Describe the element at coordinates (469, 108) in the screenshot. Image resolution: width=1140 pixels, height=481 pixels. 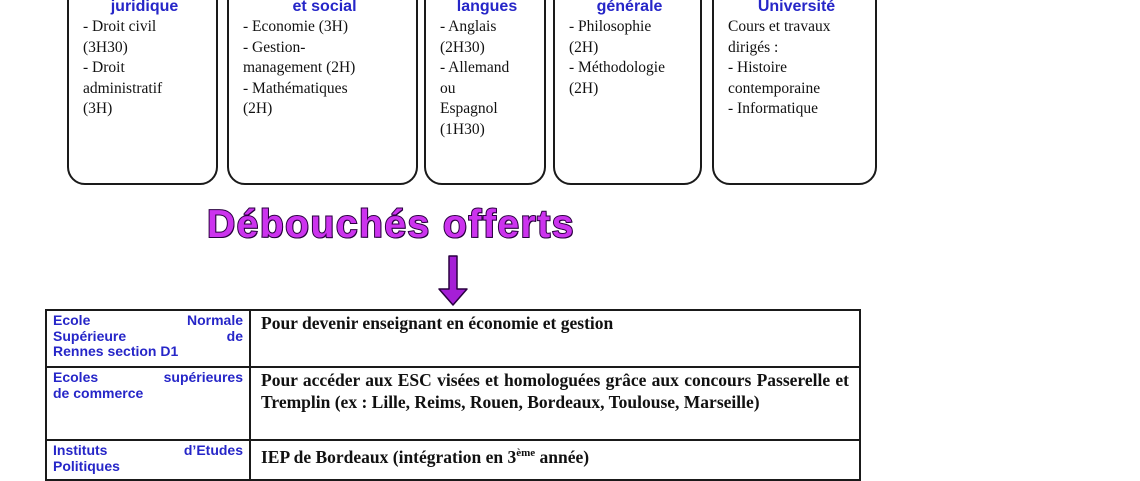
I see `box-line: Espagnol` at that location.